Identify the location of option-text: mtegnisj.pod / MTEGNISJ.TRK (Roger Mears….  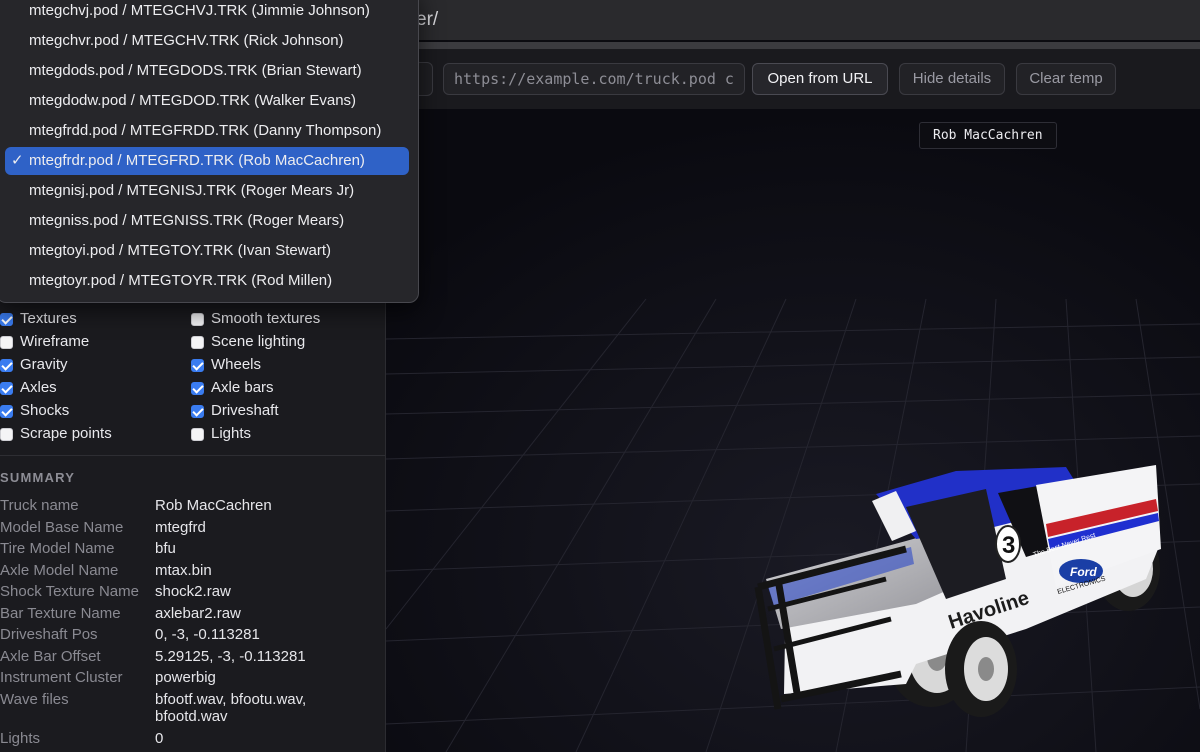
(192, 190).